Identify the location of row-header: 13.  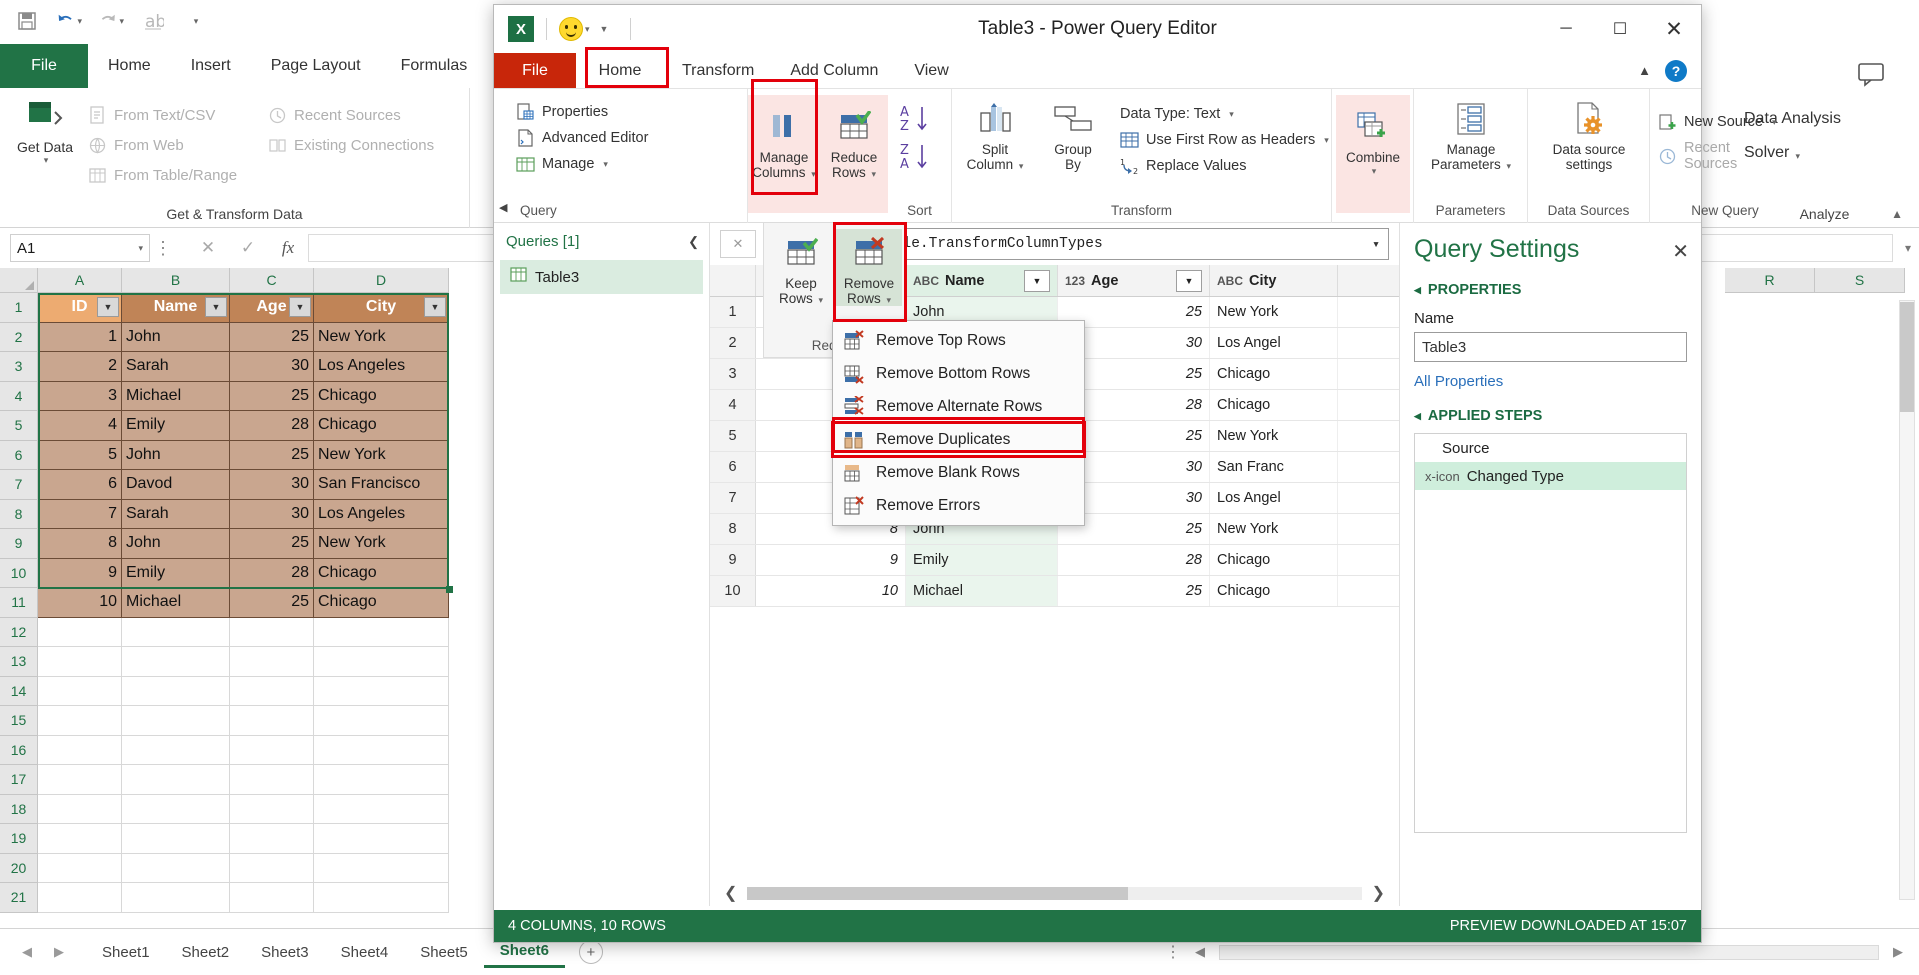
(19, 662).